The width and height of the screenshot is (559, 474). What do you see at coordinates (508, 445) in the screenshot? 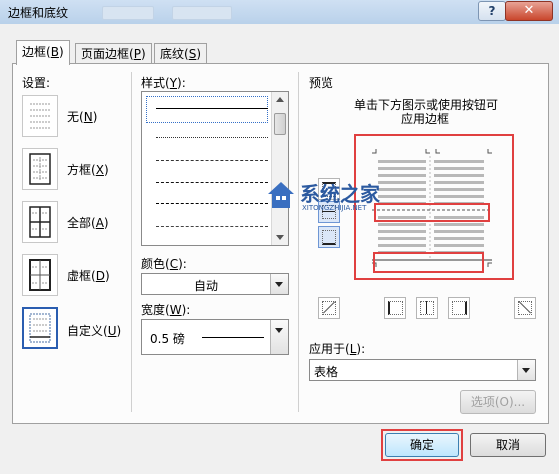
I see `cancel-button: 取消` at bounding box center [508, 445].